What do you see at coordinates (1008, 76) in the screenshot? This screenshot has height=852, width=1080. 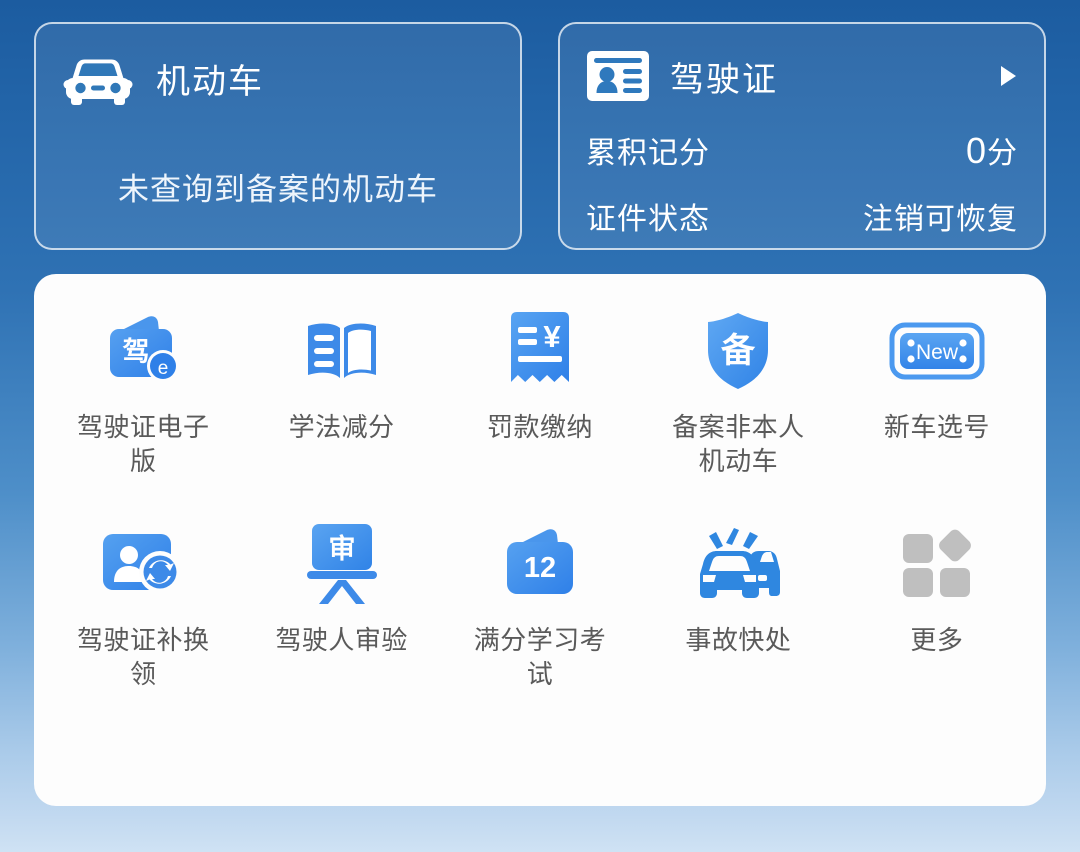 I see `chevron-right-icon` at bounding box center [1008, 76].